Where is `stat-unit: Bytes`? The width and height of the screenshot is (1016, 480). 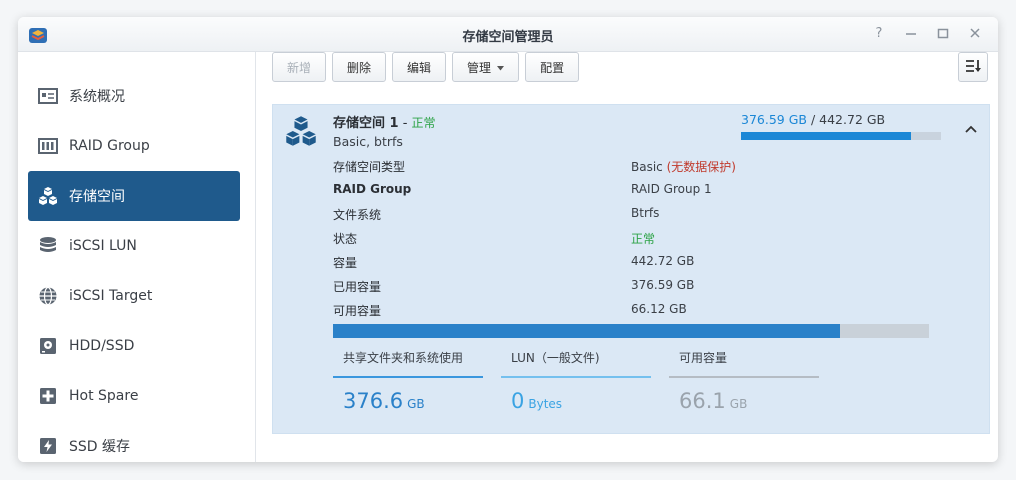 stat-unit: Bytes is located at coordinates (545, 404).